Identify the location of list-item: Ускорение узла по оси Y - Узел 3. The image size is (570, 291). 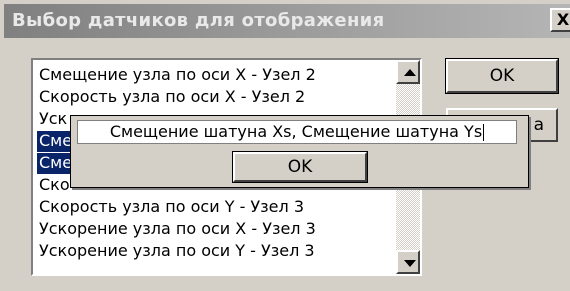
(216, 251).